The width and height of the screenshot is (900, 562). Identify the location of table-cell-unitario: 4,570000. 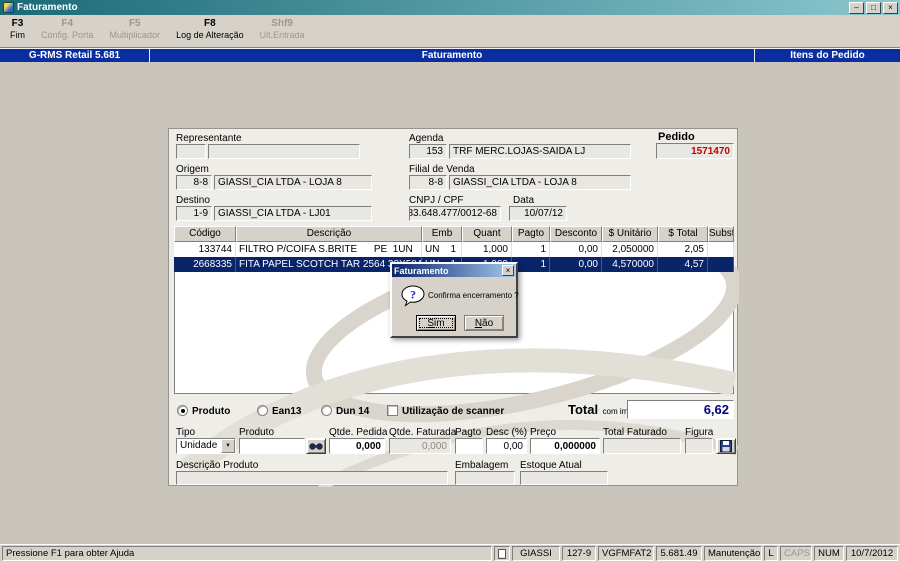
(630, 264).